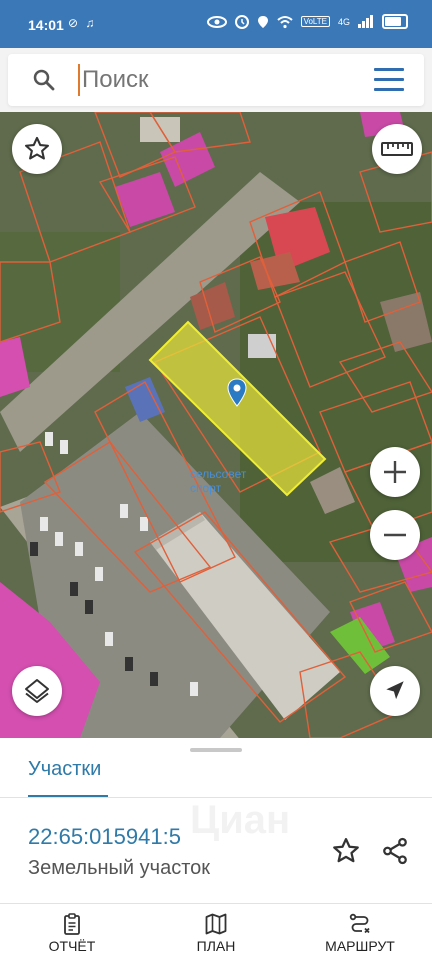  I want to click on battery-icon, so click(395, 21).